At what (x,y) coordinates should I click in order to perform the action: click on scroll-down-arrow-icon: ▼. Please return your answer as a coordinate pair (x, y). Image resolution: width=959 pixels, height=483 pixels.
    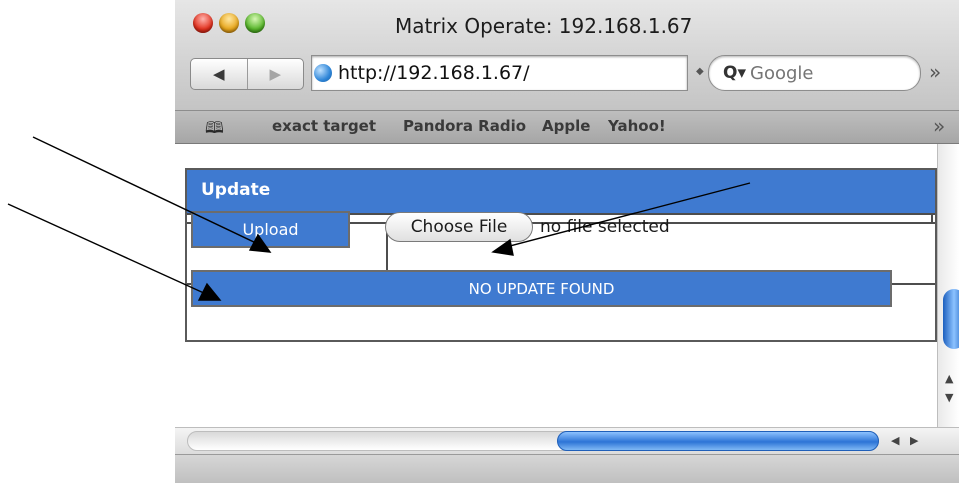
    Looking at the image, I should click on (949, 397).